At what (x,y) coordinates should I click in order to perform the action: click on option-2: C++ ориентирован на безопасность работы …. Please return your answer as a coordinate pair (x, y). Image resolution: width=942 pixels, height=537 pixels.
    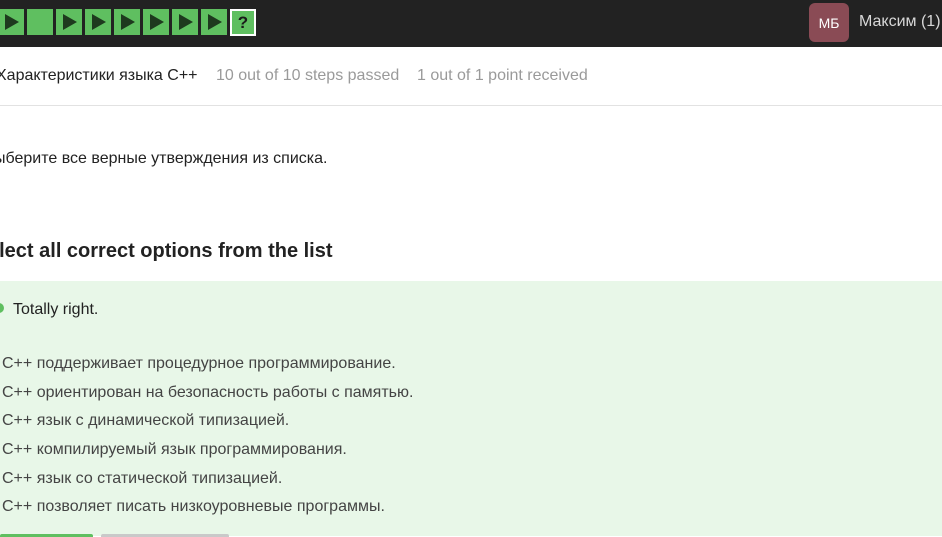
    Looking at the image, I should click on (207, 393).